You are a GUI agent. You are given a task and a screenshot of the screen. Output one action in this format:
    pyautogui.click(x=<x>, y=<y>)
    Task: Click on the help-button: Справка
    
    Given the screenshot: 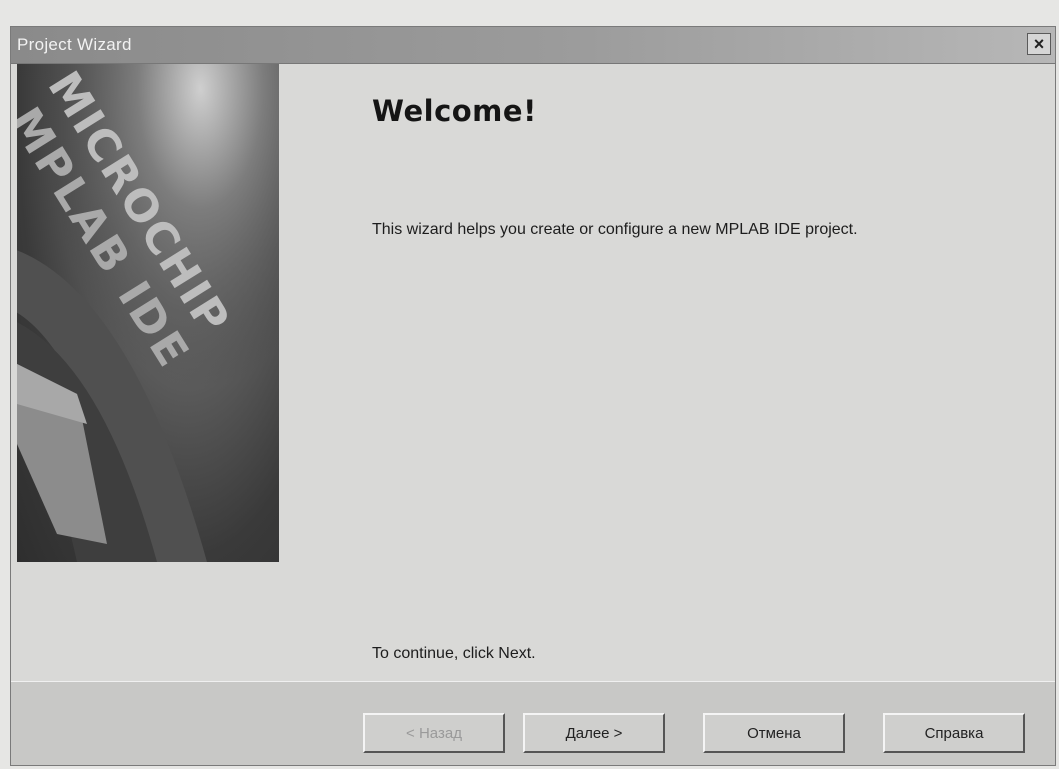 What is the action you would take?
    pyautogui.click(x=954, y=733)
    